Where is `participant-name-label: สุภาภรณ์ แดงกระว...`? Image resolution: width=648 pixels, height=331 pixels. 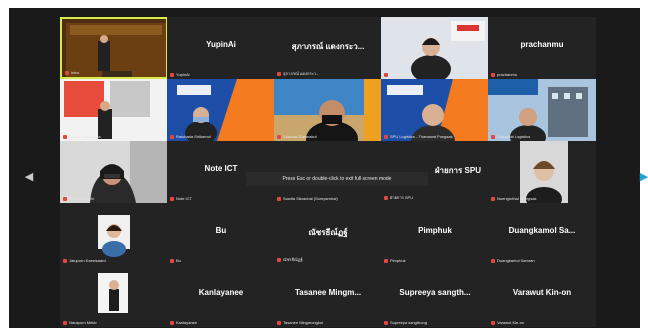
participant-name-label: สุภาภรณ์ แดงกระว... is located at coordinates (298, 73).